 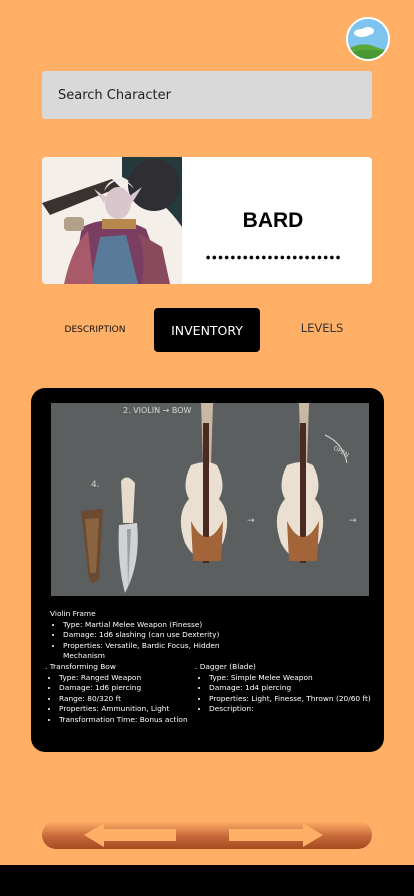 I want to click on dagger-title: . Dagger (Blade), so click(x=225, y=666).